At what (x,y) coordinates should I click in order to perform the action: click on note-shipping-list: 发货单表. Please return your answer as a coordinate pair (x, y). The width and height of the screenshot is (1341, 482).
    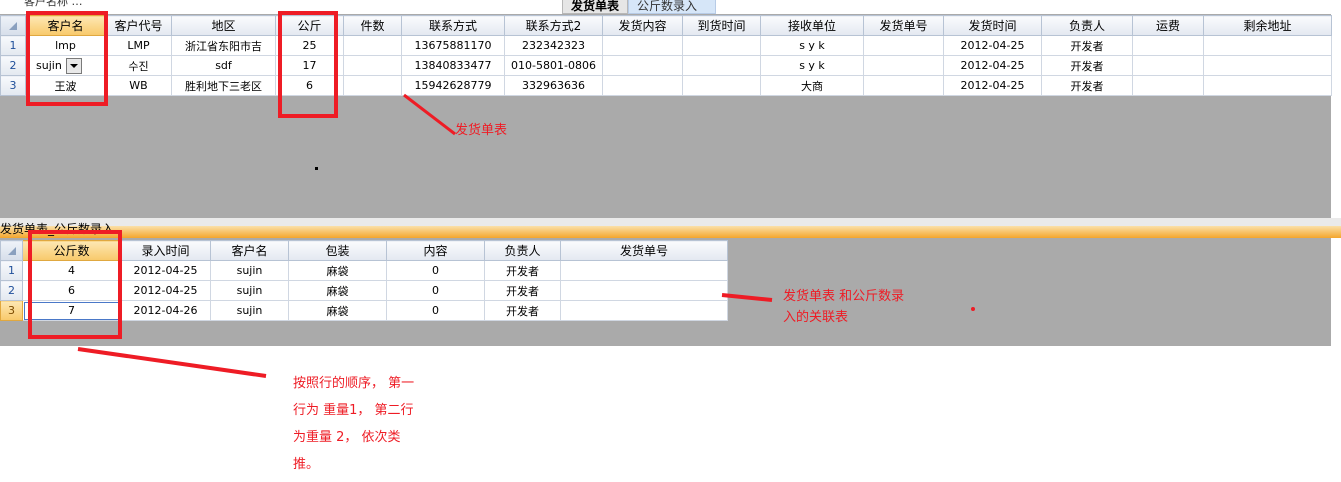
    Looking at the image, I should click on (481, 130).